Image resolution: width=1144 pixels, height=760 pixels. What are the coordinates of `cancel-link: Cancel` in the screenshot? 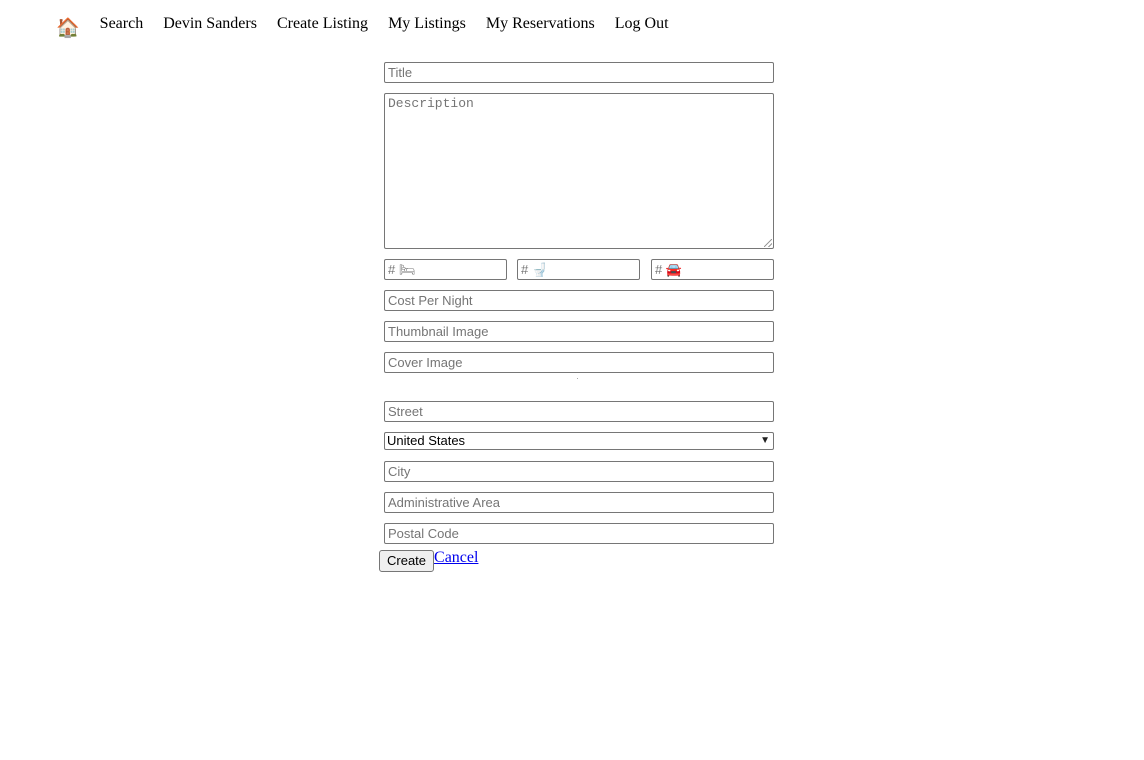 It's located at (456, 558).